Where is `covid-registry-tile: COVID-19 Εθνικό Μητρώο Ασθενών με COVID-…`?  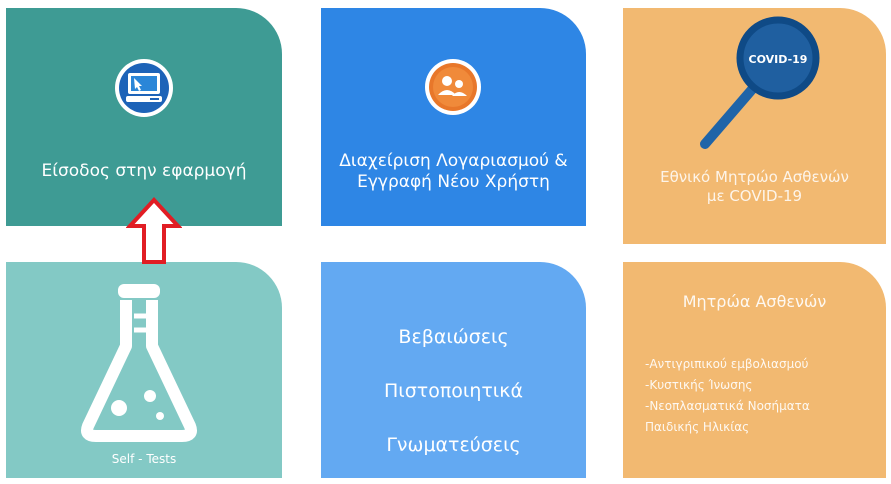
covid-registry-tile: COVID-19 Εθνικό Μητρώο Ασθενών με COVID-… is located at coordinates (754, 126).